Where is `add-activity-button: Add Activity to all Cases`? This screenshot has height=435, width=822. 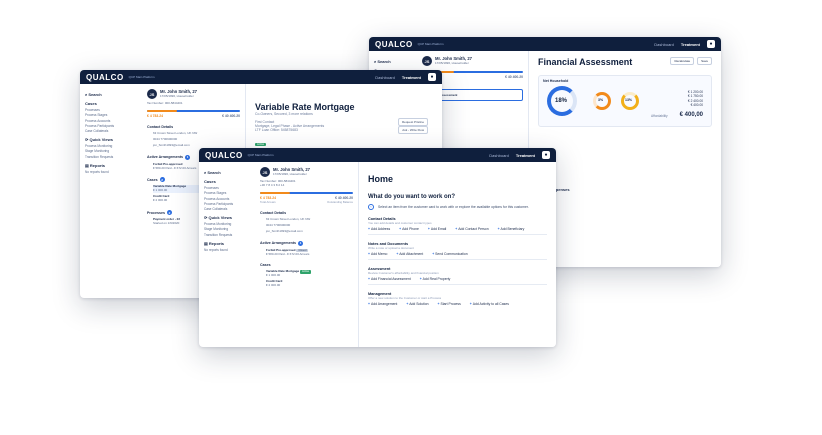
add-activity-button: Add Activity to all Cases is located at coordinates (489, 304).